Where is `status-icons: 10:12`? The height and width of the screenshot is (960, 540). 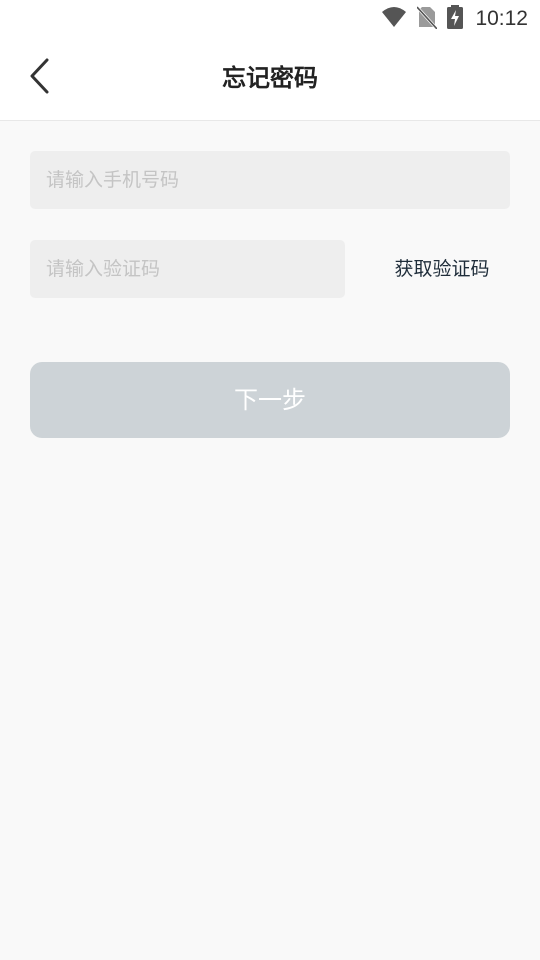 status-icons: 10:12 is located at coordinates (454, 19).